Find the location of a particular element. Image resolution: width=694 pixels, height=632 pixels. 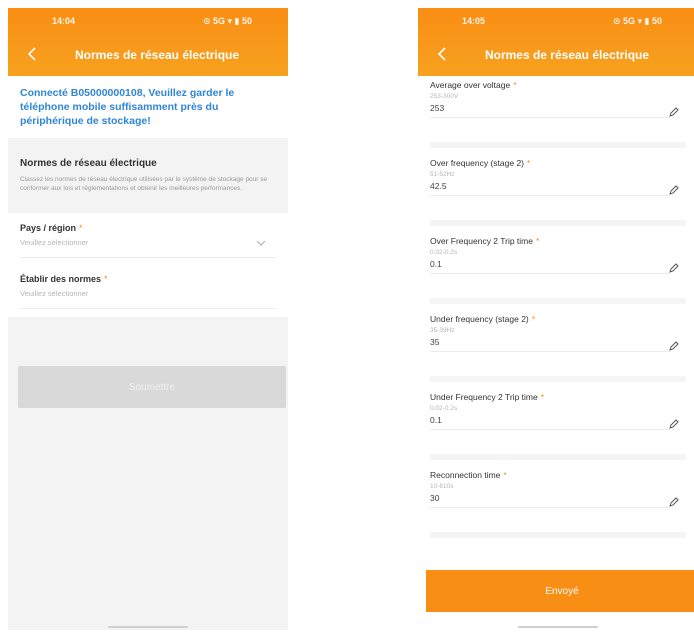

standard-label: Établir des normes * is located at coordinates (64, 279).